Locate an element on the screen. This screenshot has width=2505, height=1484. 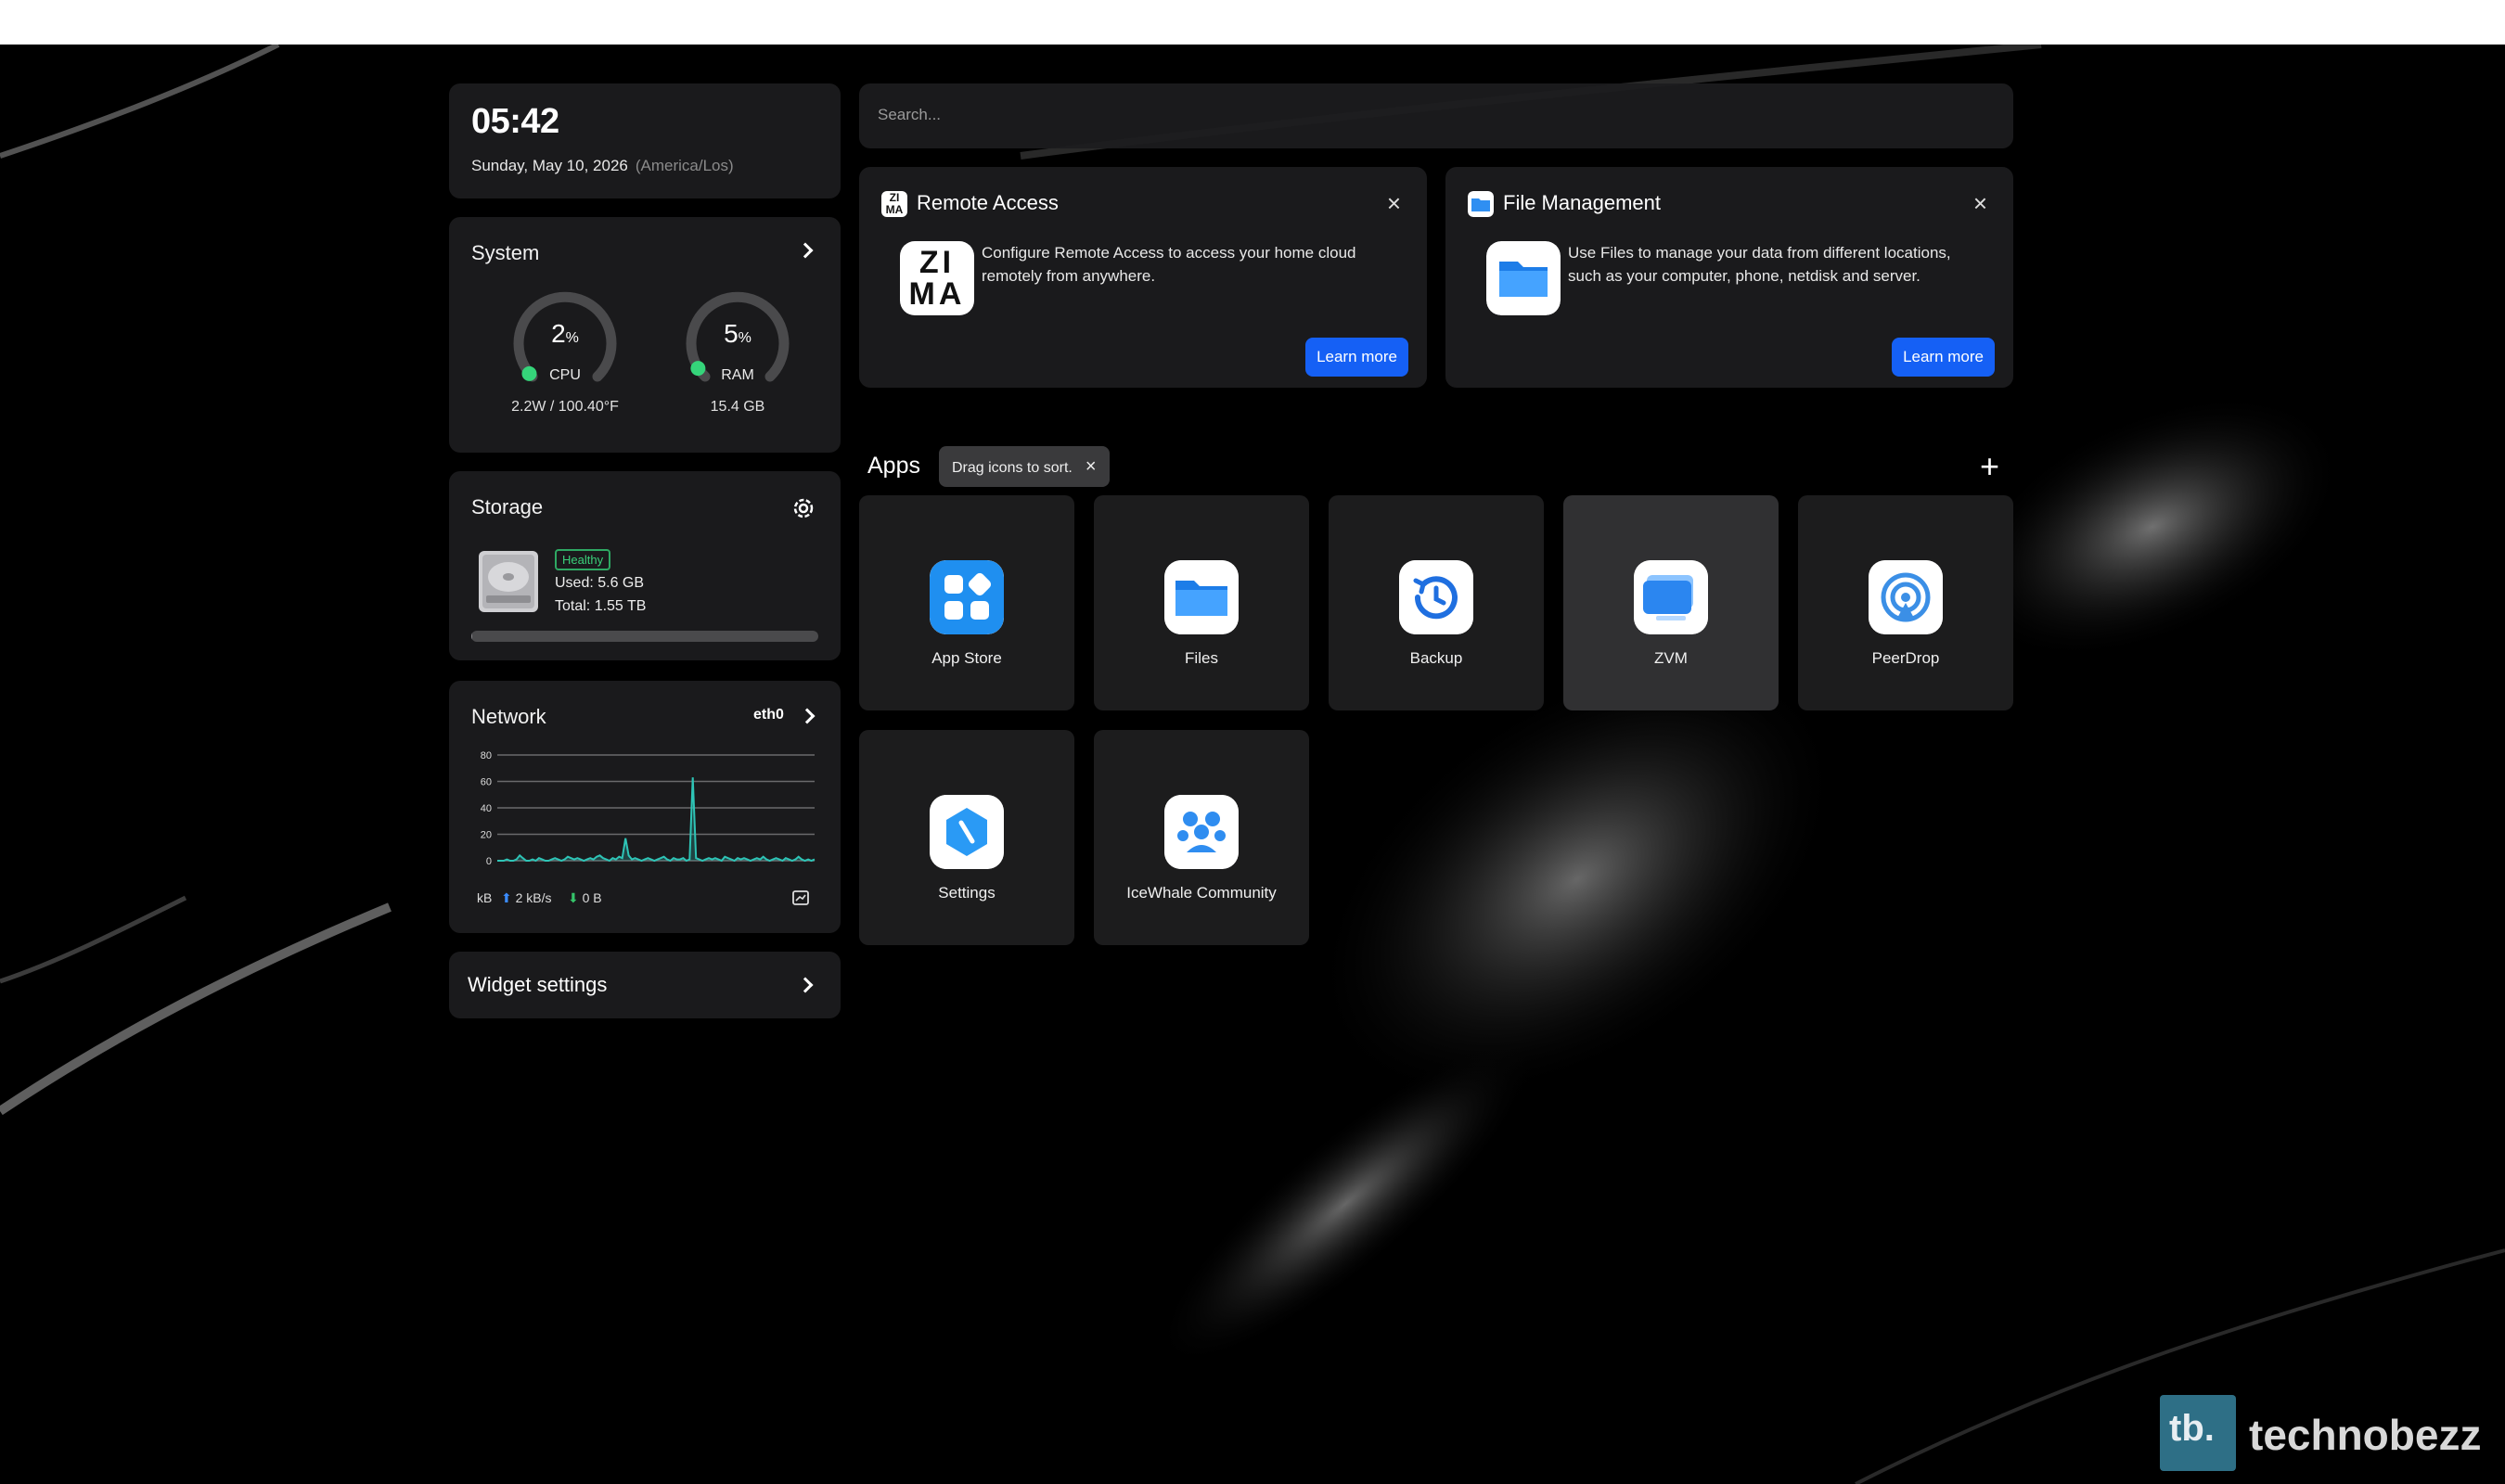
ram-gauge: 5% RAM is located at coordinates (738, 344).